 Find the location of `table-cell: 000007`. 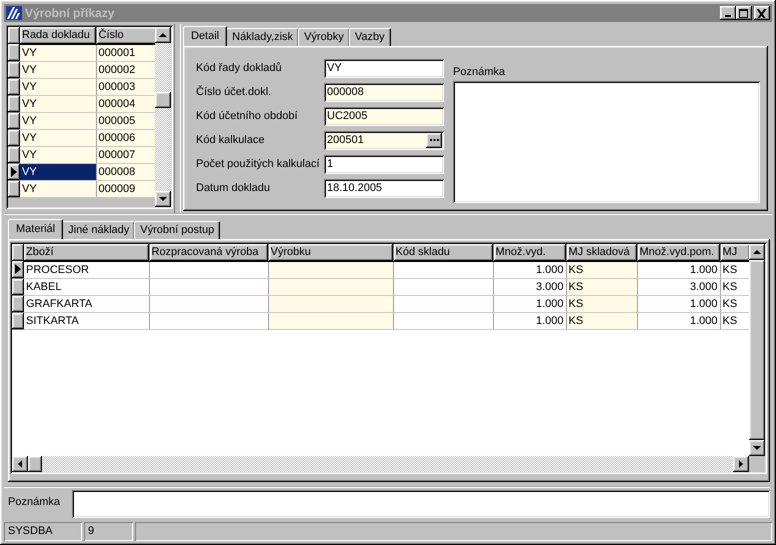

table-cell: 000007 is located at coordinates (125, 154).